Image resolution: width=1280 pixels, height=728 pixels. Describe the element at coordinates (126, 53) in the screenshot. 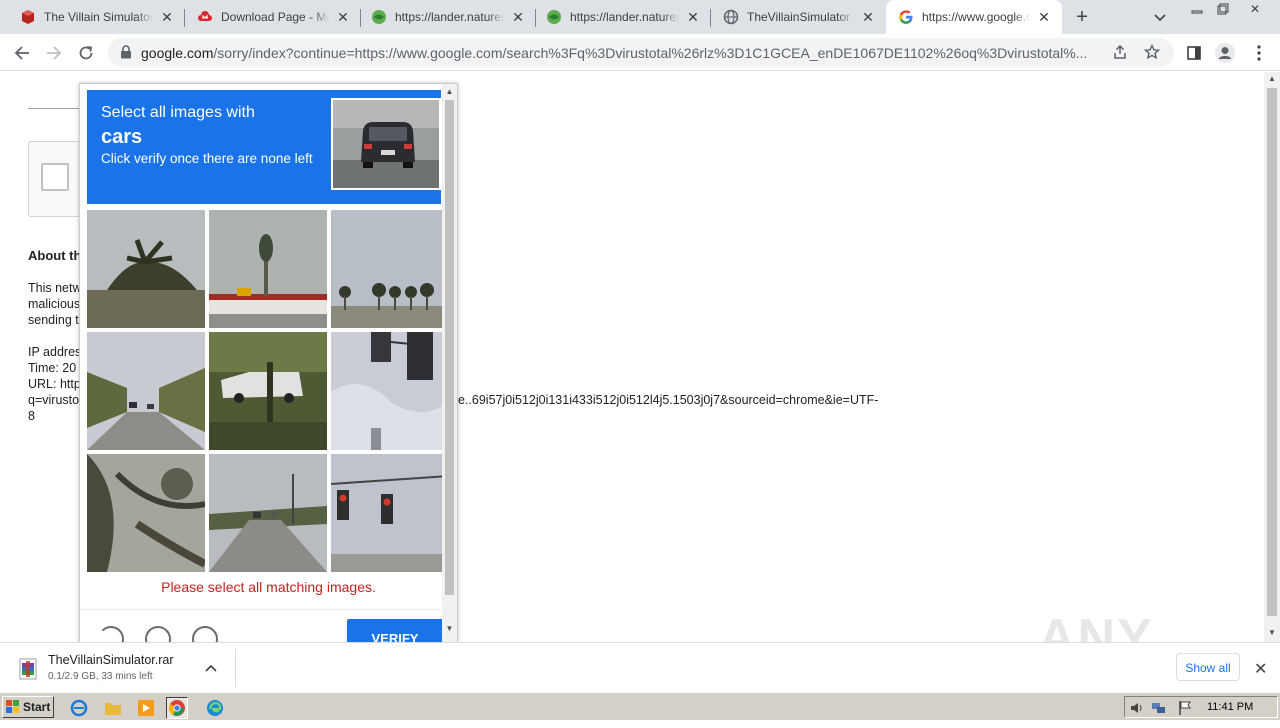

I see `lock-icon` at that location.